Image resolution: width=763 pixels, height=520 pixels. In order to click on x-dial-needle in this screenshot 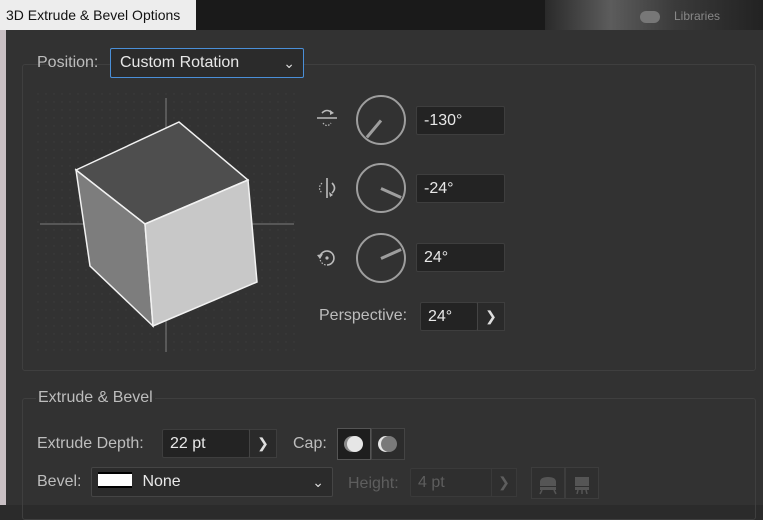, I will do `click(374, 128)`.